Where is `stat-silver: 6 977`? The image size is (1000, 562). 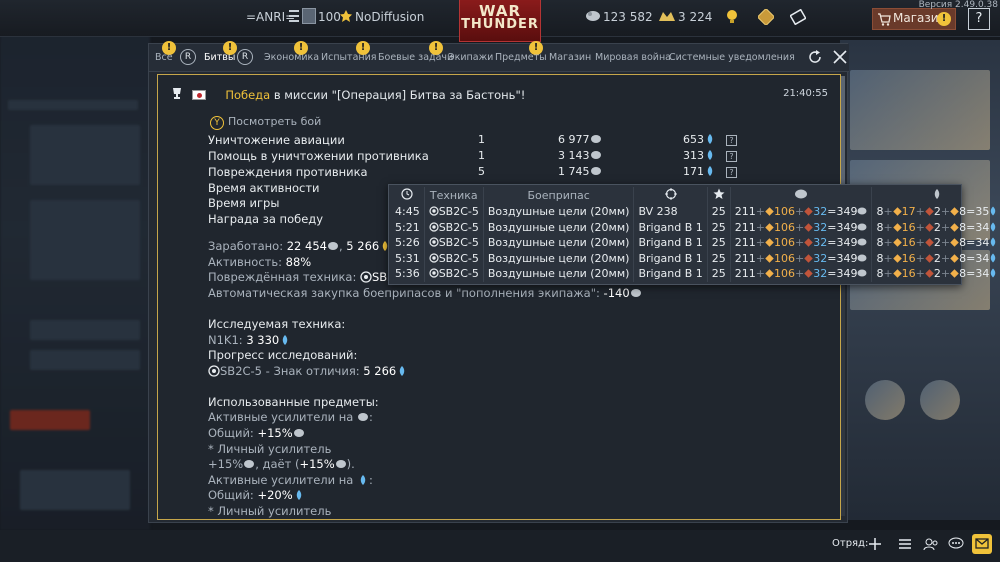 stat-silver: 6 977 is located at coordinates (580, 139).